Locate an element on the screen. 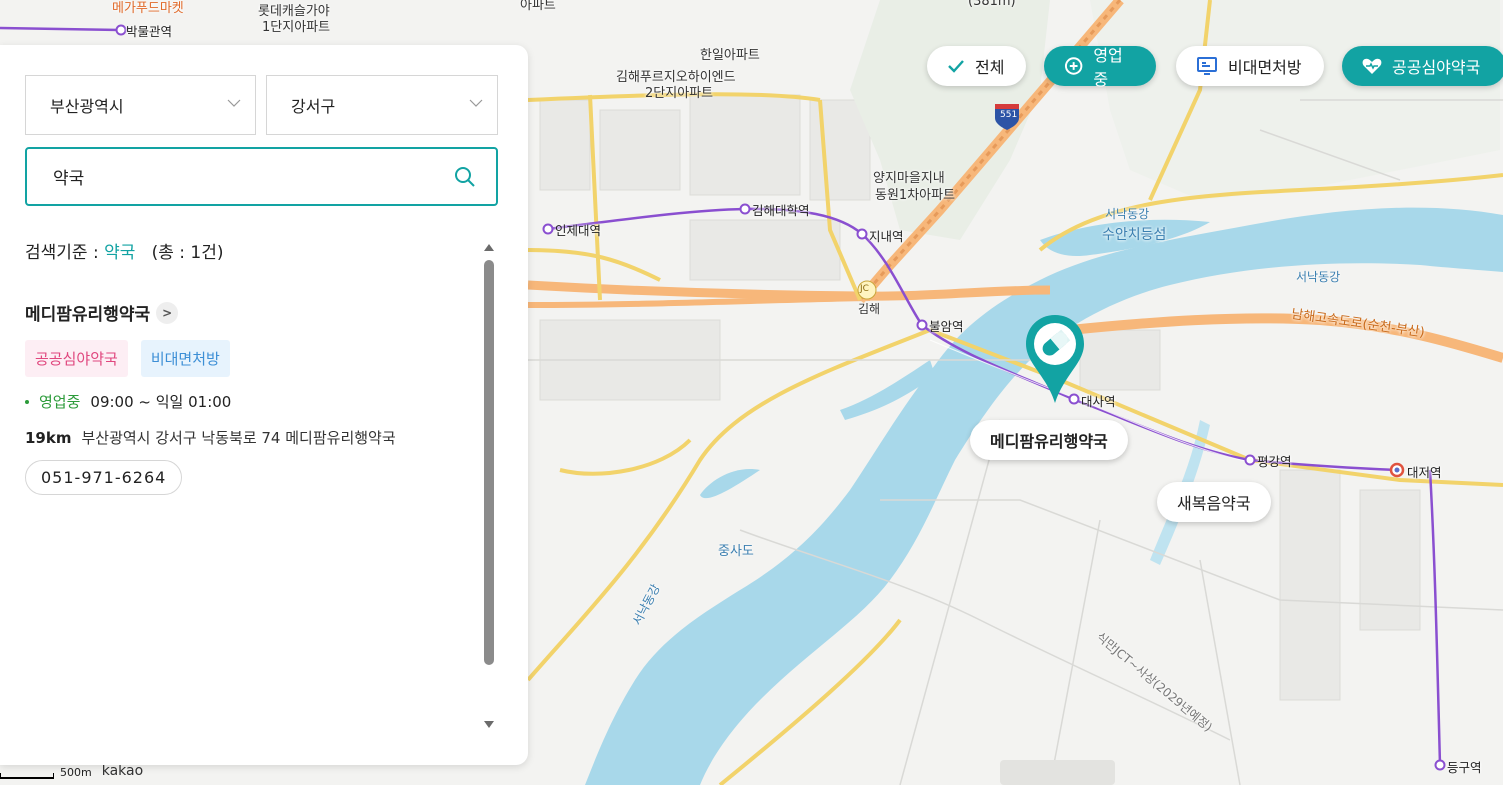  station-label: 김해대학역 is located at coordinates (781, 210).